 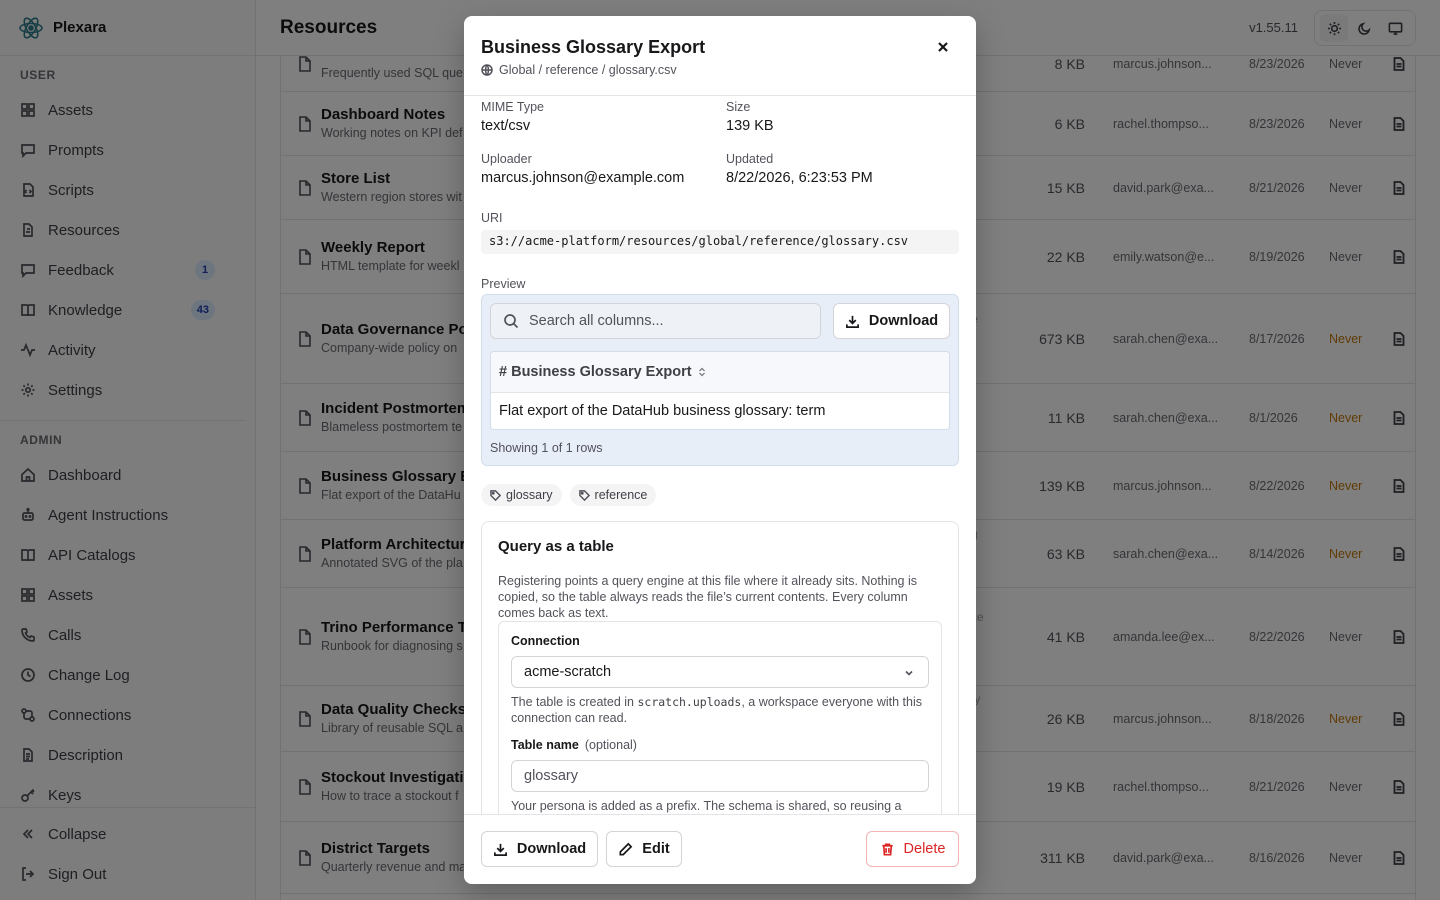 What do you see at coordinates (750, 159) in the screenshot?
I see `updated-label: Updated` at bounding box center [750, 159].